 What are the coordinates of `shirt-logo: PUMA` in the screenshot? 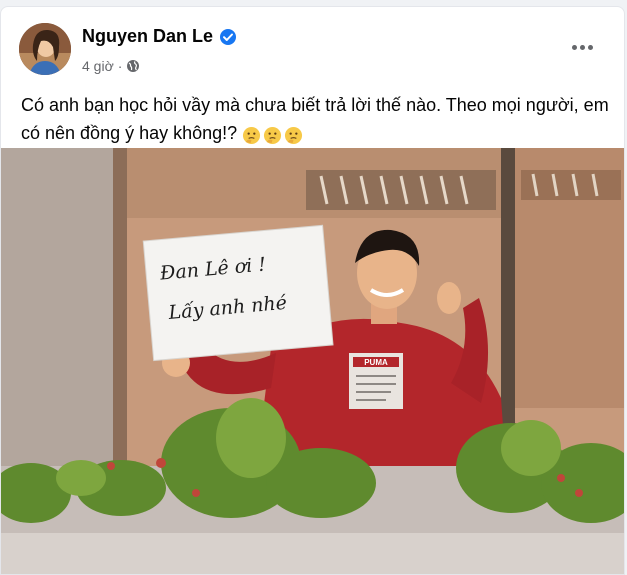 It's located at (376, 362).